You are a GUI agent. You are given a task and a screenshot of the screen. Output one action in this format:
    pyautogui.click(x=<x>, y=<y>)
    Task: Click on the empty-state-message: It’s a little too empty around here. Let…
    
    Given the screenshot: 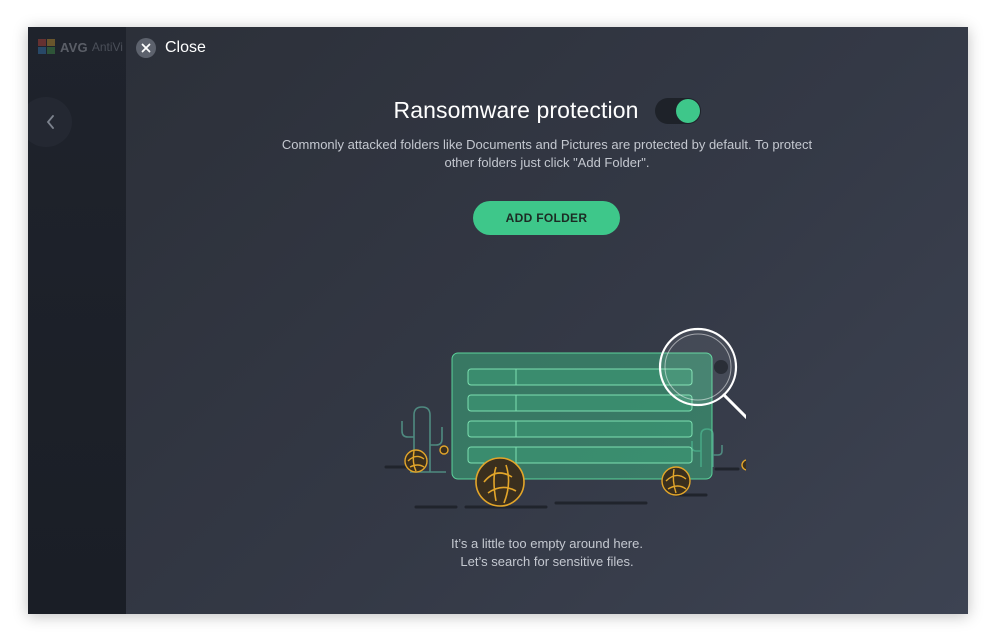 What is the action you would take?
    pyautogui.click(x=547, y=553)
    